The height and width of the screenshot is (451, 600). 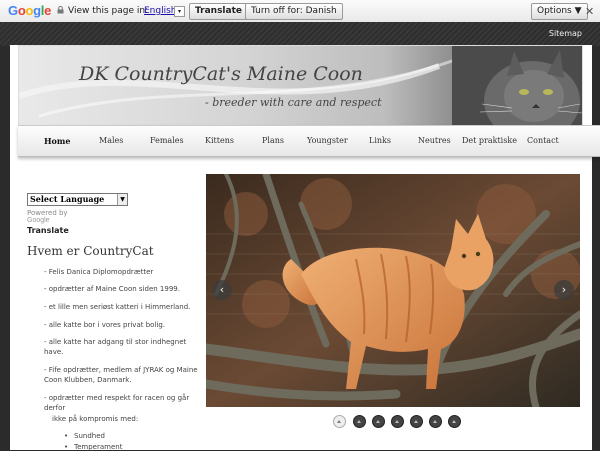 I want to click on slider-prev-button: ‹, so click(x=222, y=290).